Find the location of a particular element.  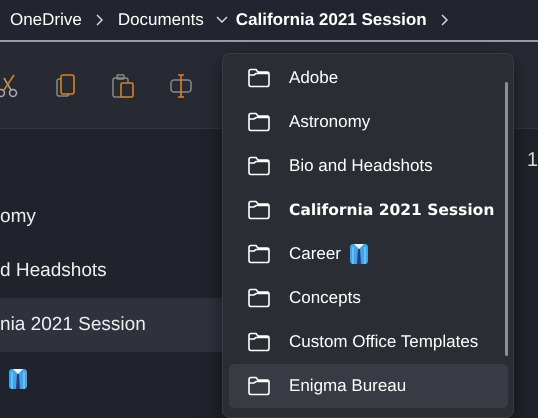

breadcrumb-item: Documents is located at coordinates (161, 20).